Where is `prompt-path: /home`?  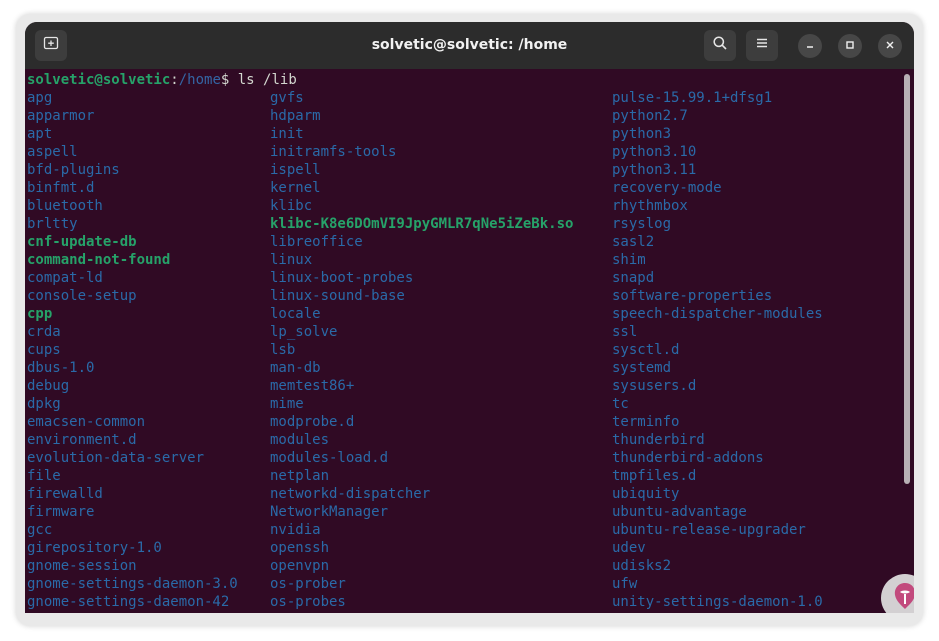 prompt-path: /home is located at coordinates (199, 80).